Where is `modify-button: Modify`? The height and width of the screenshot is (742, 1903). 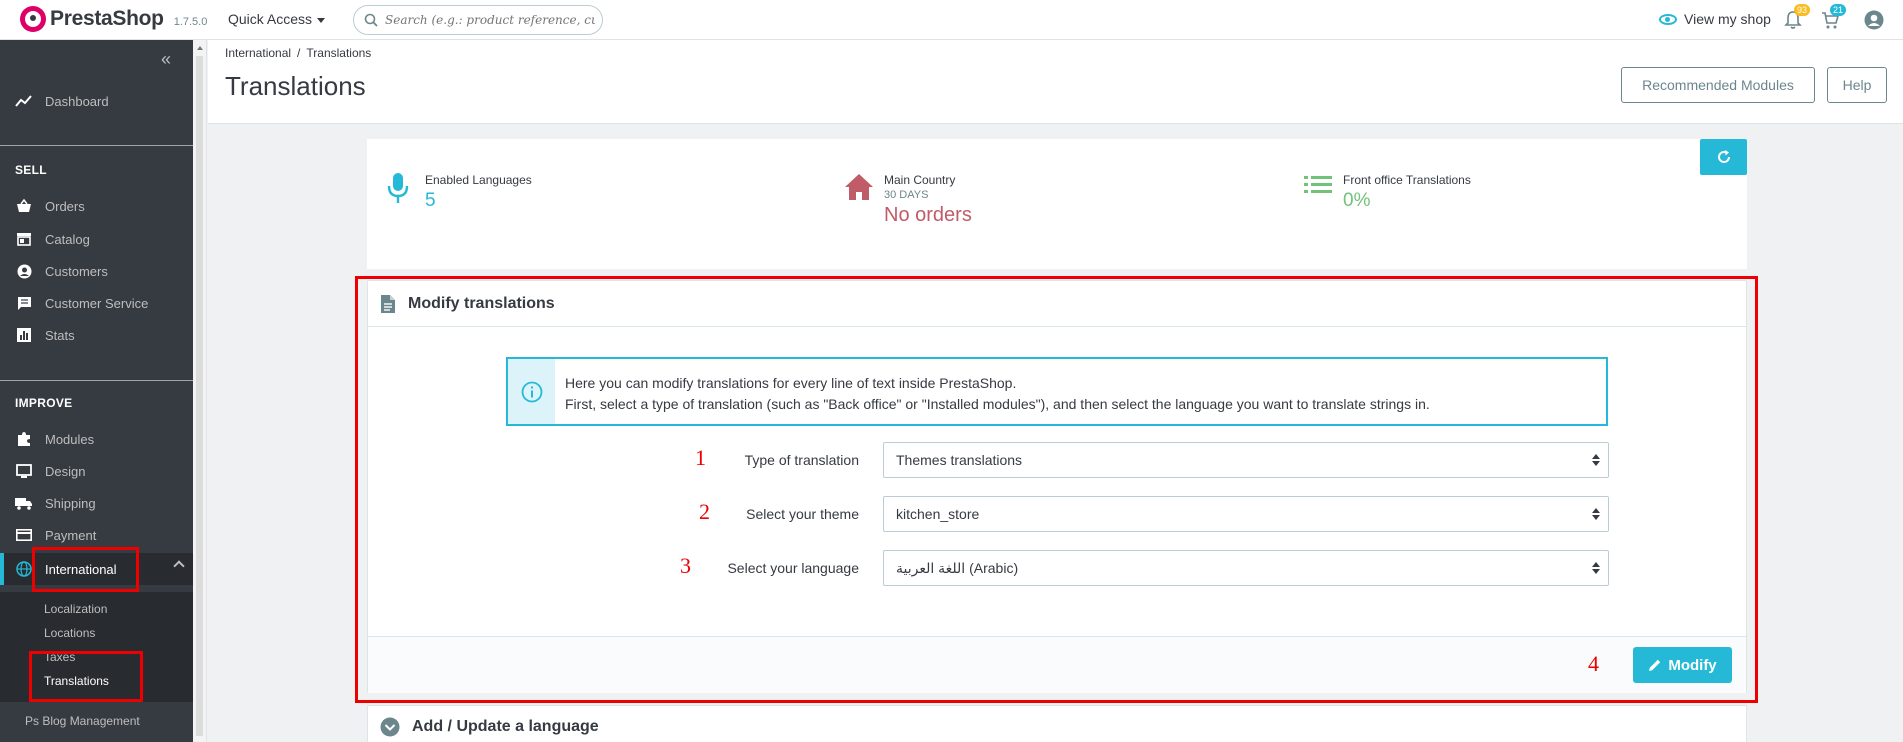 modify-button: Modify is located at coordinates (1682, 665).